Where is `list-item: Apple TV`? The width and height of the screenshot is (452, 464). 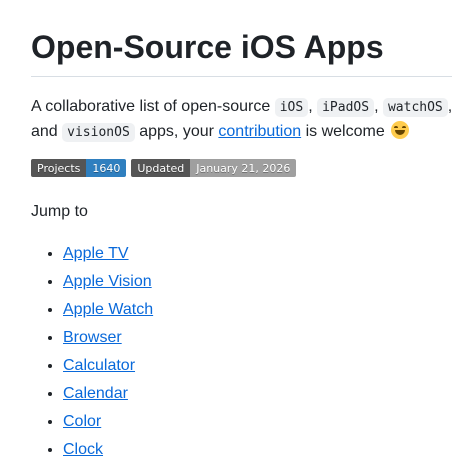 list-item: Apple TV is located at coordinates (108, 254).